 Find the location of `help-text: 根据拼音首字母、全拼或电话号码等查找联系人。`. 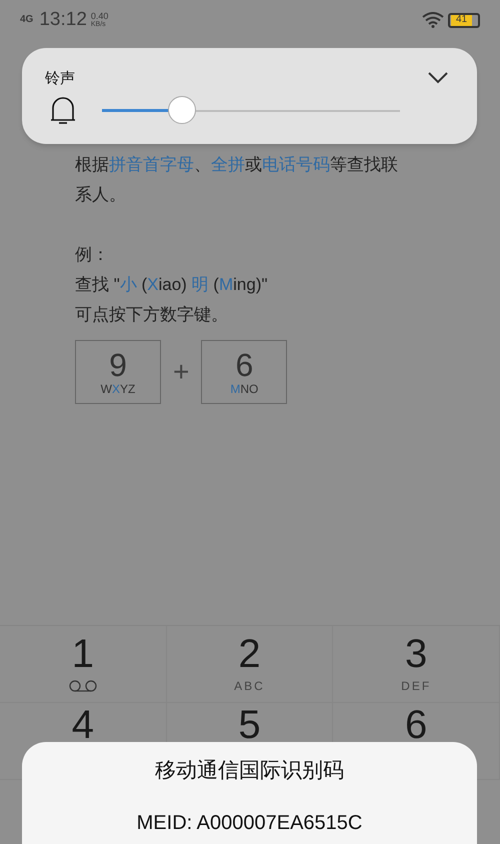

help-text: 根据拼音首字母、全拼或电话号码等查找联系人。 is located at coordinates (237, 180).